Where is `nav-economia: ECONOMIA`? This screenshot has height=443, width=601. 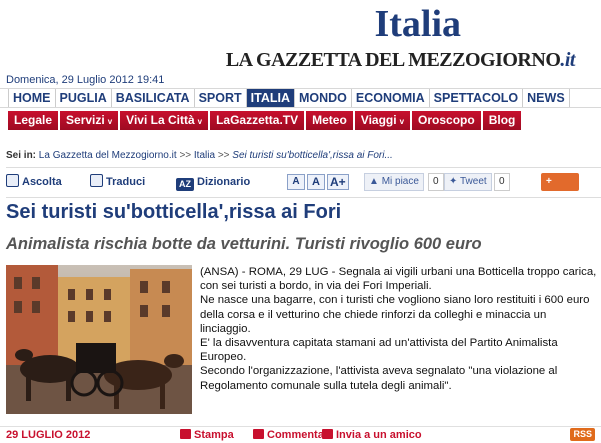
nav-economia: ECONOMIA is located at coordinates (391, 98).